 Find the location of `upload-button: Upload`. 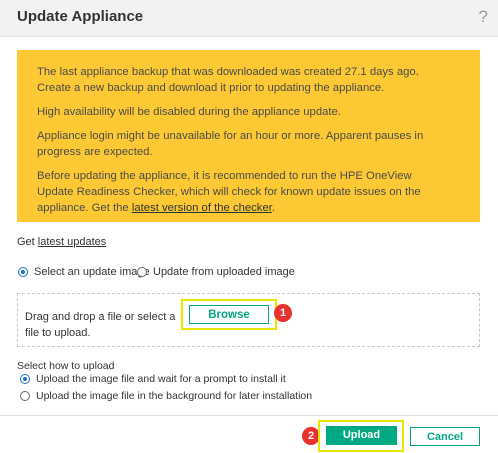

upload-button: Upload is located at coordinates (361, 435).